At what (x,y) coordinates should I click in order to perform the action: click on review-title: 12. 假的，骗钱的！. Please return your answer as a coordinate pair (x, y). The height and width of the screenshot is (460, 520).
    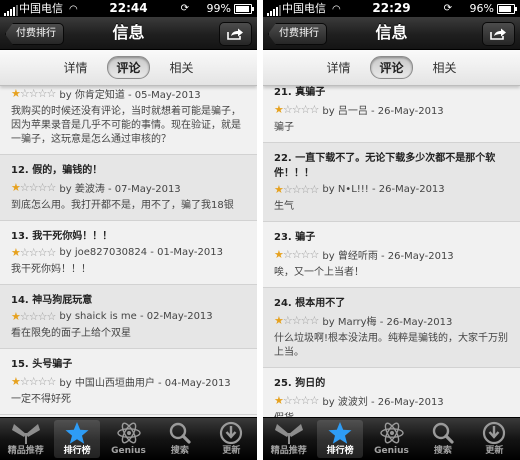
    Looking at the image, I should click on (57, 170).